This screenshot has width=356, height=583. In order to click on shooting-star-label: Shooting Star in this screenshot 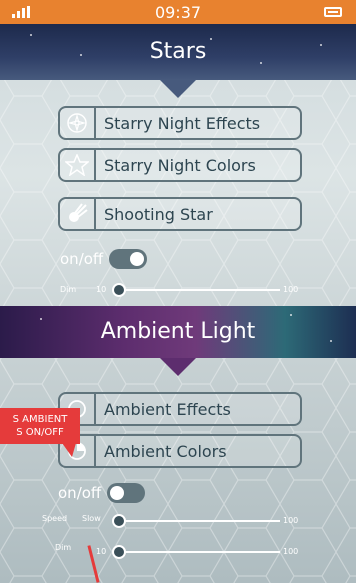, I will do `click(158, 214)`.